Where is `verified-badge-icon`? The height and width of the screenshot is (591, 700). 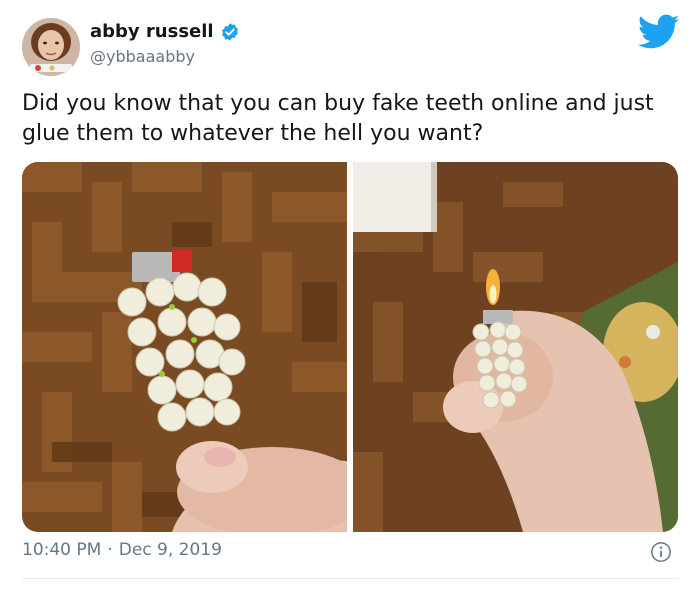
verified-badge-icon is located at coordinates (229, 31).